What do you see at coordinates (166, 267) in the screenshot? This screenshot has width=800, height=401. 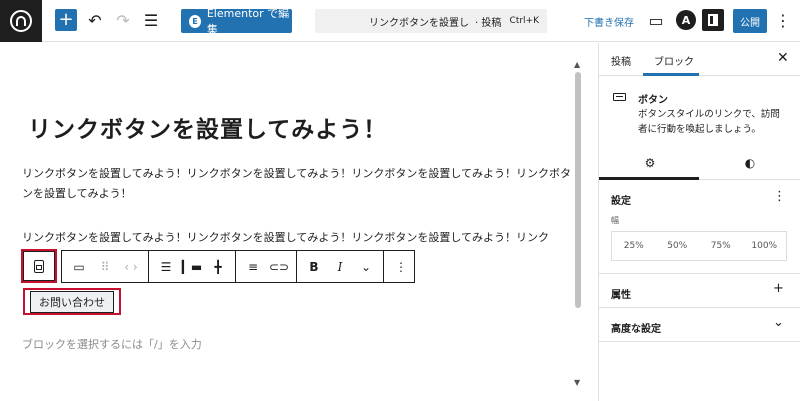 I see `justify-full-icon: ☰` at bounding box center [166, 267].